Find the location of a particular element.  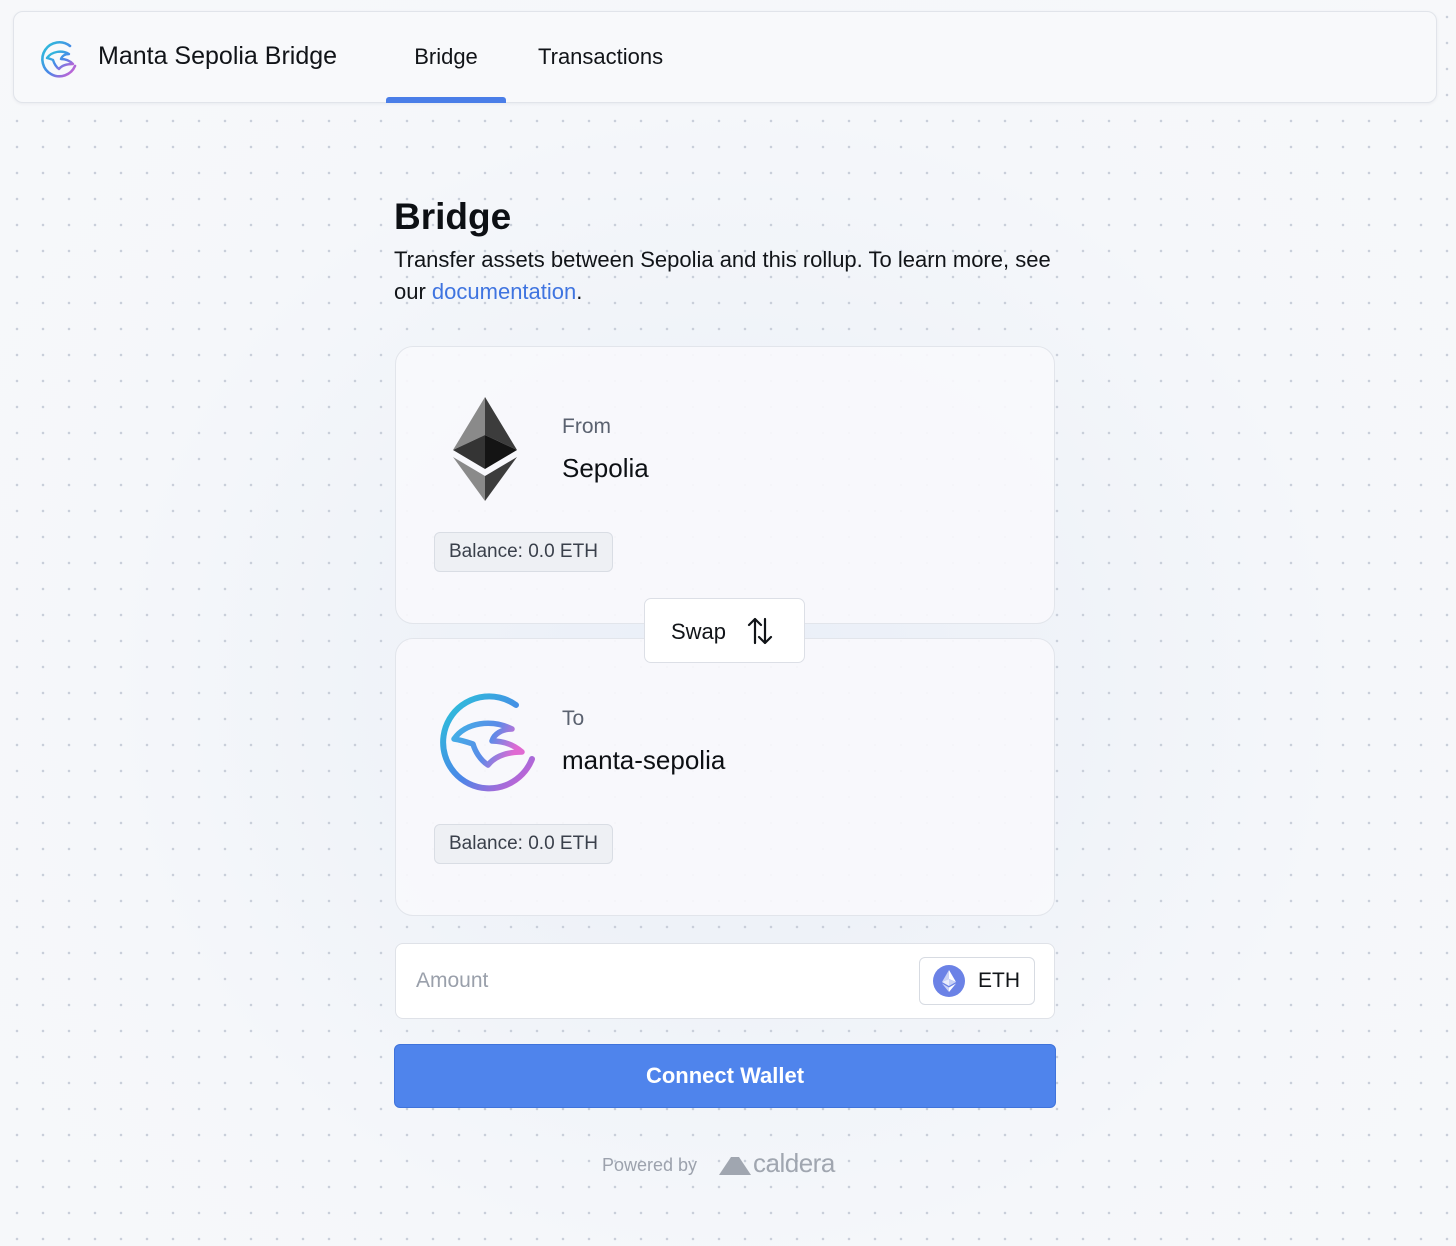

amount-field-container: ETH is located at coordinates (725, 981).